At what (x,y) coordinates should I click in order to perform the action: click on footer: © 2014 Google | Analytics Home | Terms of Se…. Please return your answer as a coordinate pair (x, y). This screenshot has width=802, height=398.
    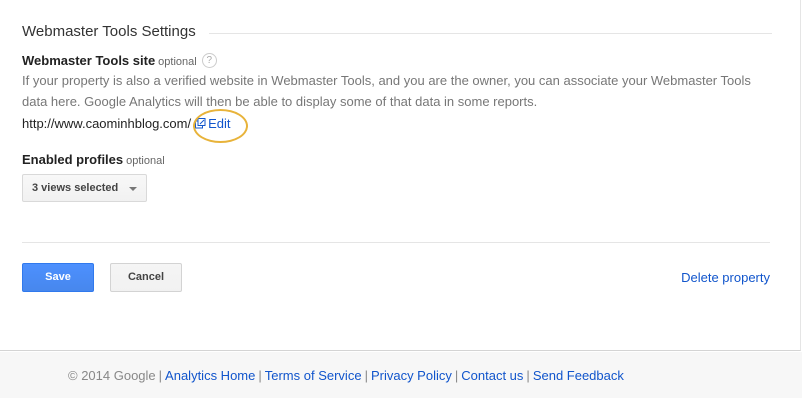
    Looking at the image, I should click on (401, 375).